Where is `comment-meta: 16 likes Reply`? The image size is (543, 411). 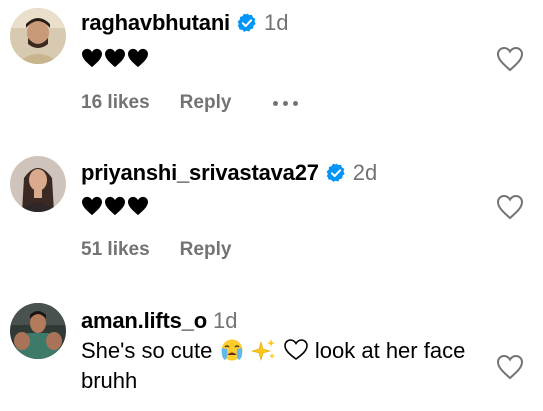
comment-meta: 16 likes Reply is located at coordinates (190, 103).